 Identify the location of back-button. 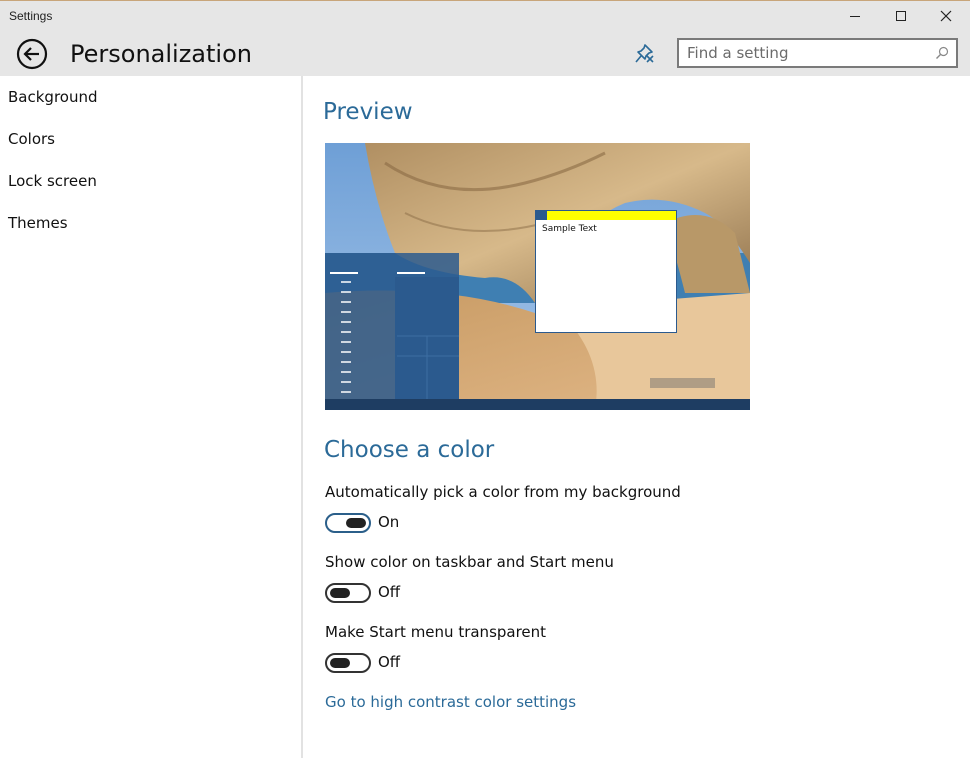
(32, 54).